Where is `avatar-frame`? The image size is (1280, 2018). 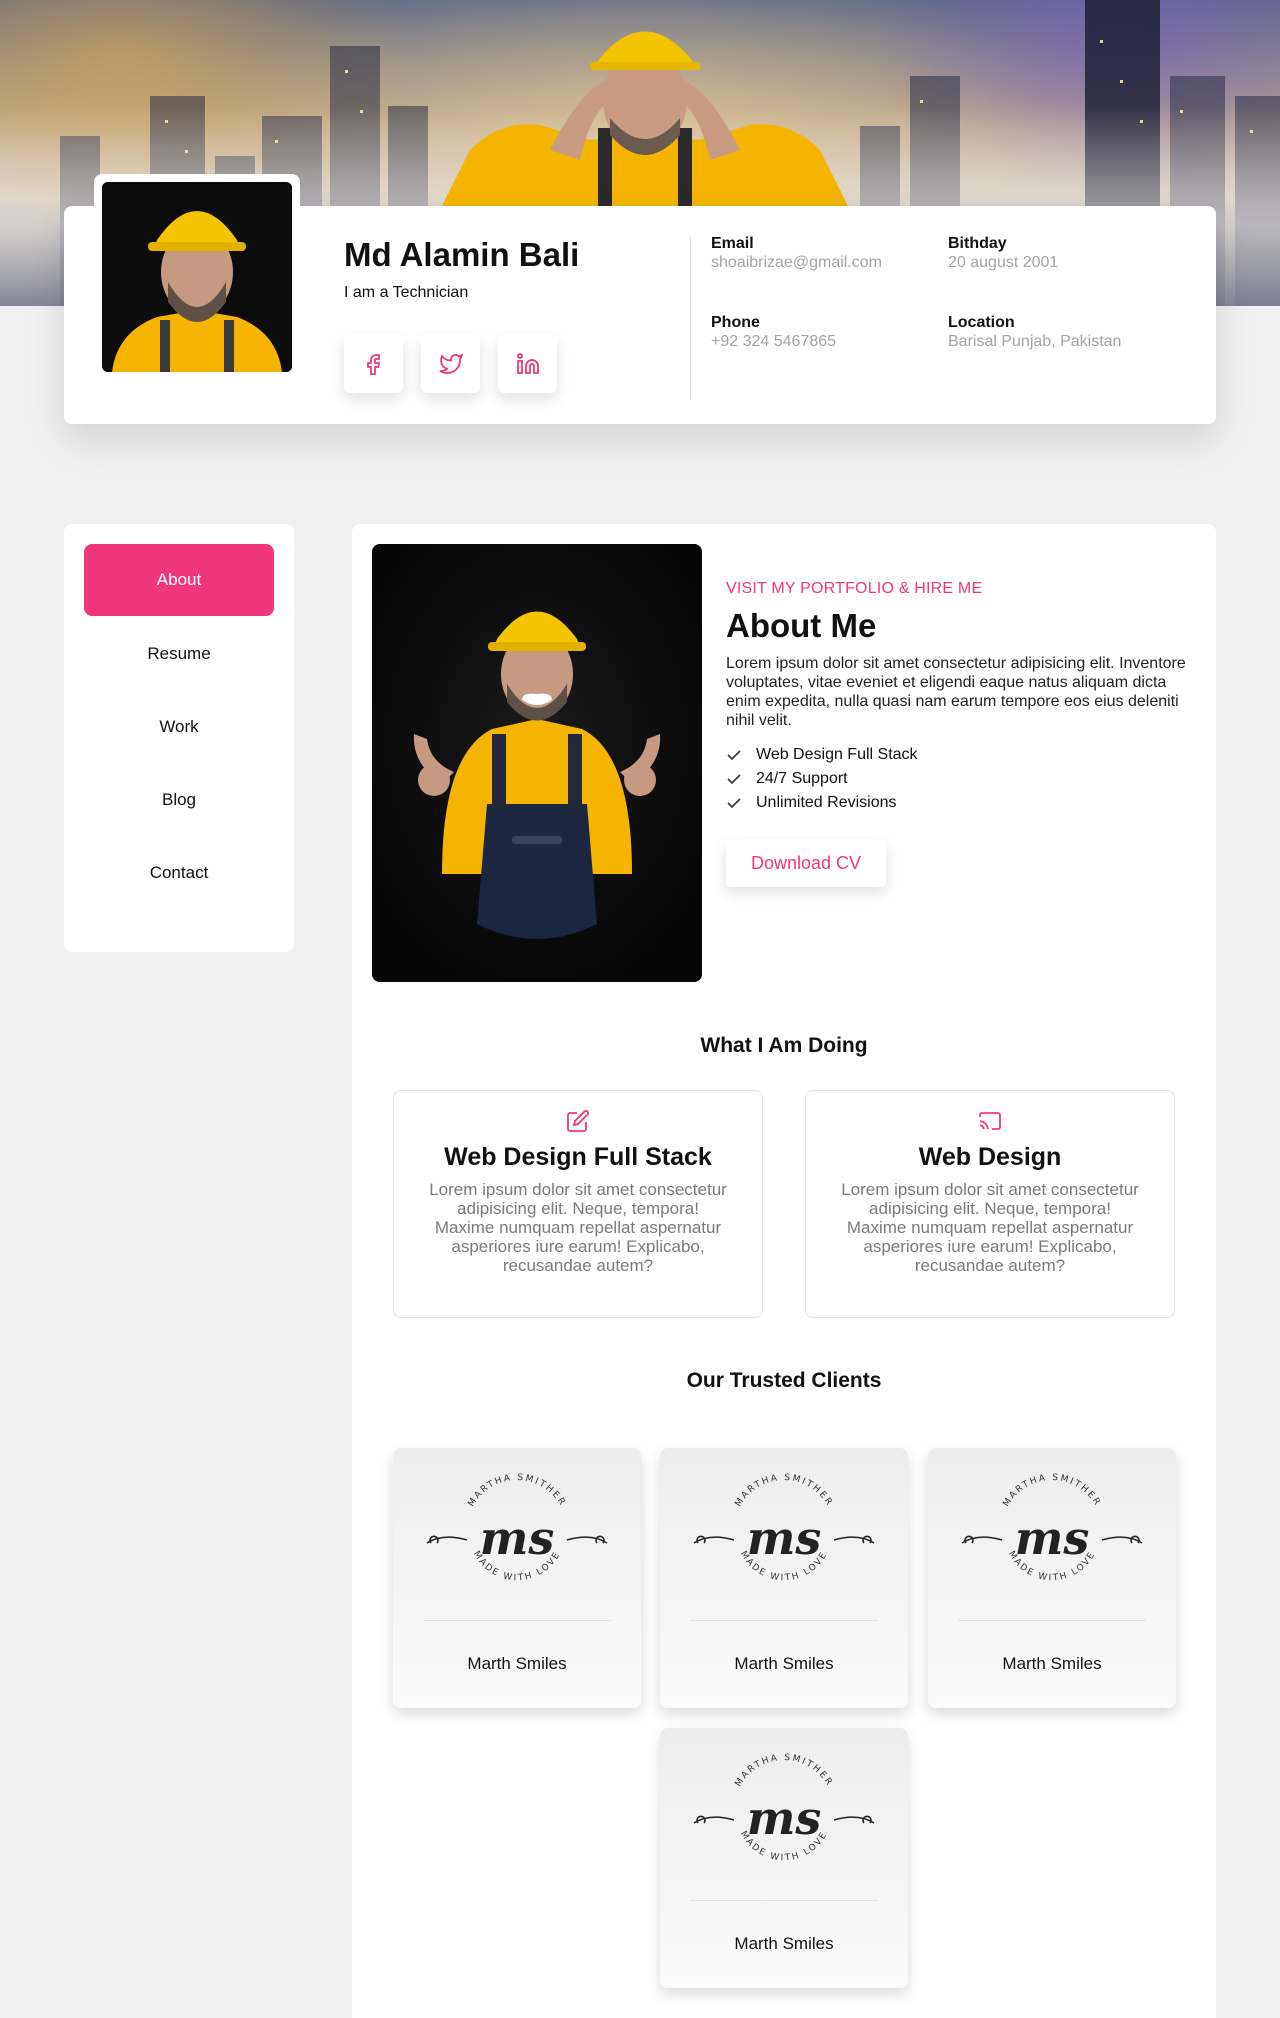 avatar-frame is located at coordinates (197, 277).